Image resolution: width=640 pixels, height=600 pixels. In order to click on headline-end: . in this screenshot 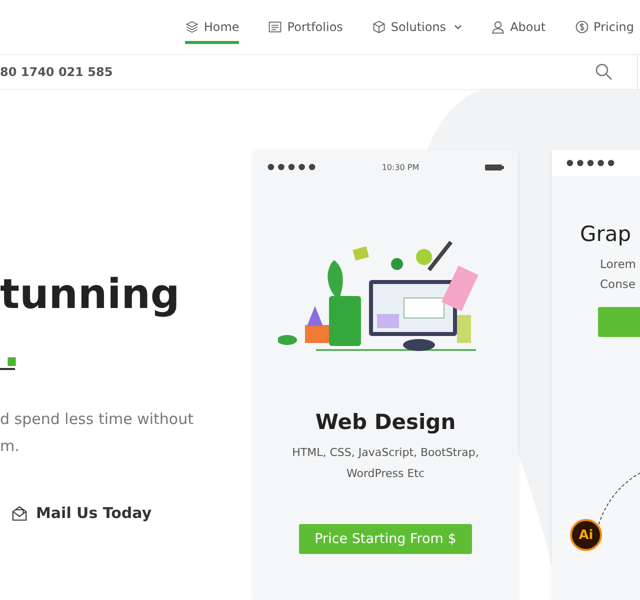, I will do `click(12, 350)`.